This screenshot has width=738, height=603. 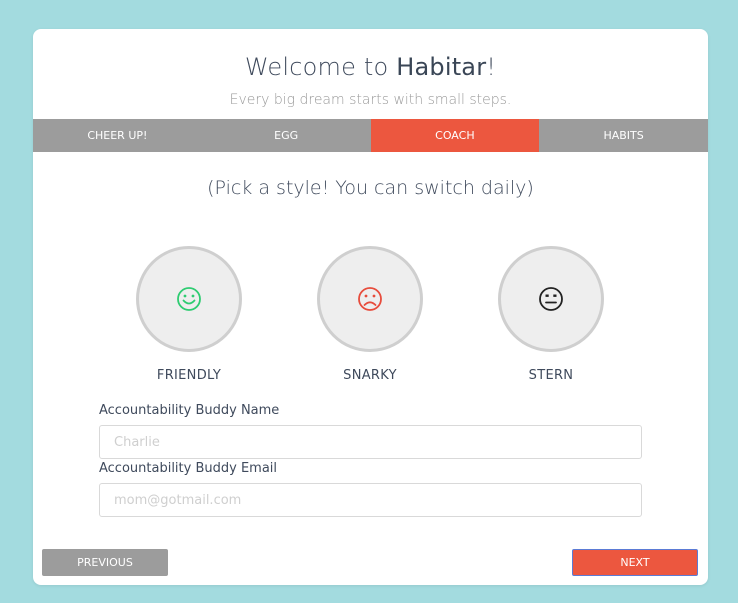 I want to click on style-circle-snarky, so click(x=370, y=299).